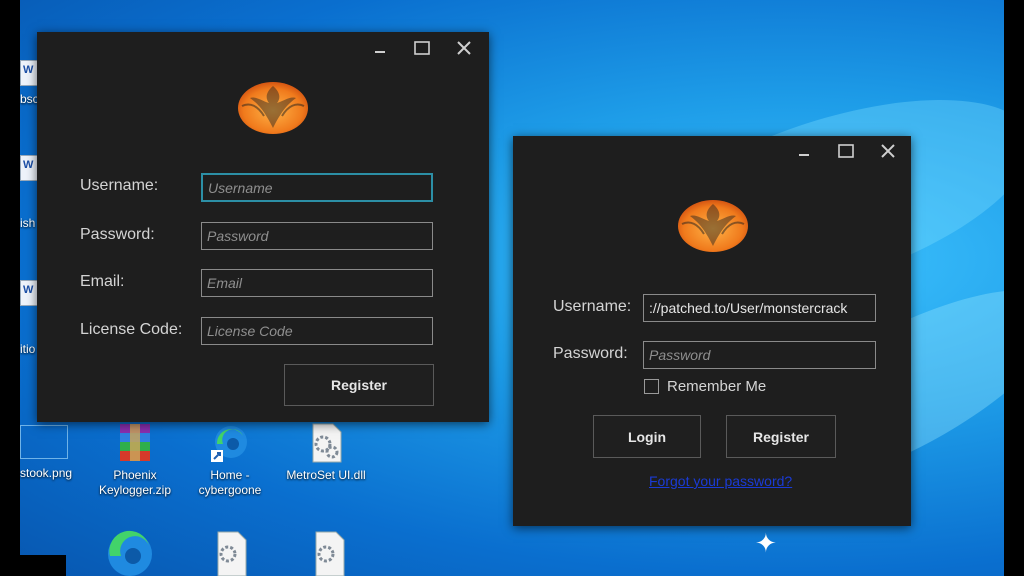 This screenshot has width=1024, height=576. Describe the element at coordinates (317, 283) in the screenshot. I see `email-input` at that location.